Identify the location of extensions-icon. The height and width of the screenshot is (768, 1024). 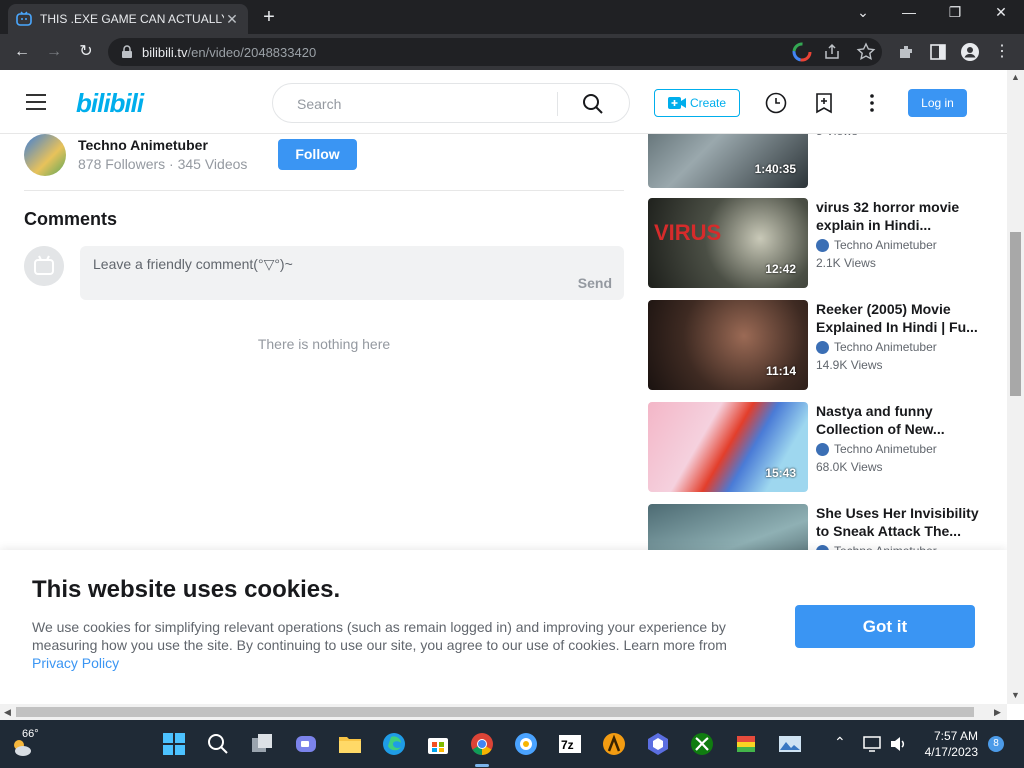
(906, 52).